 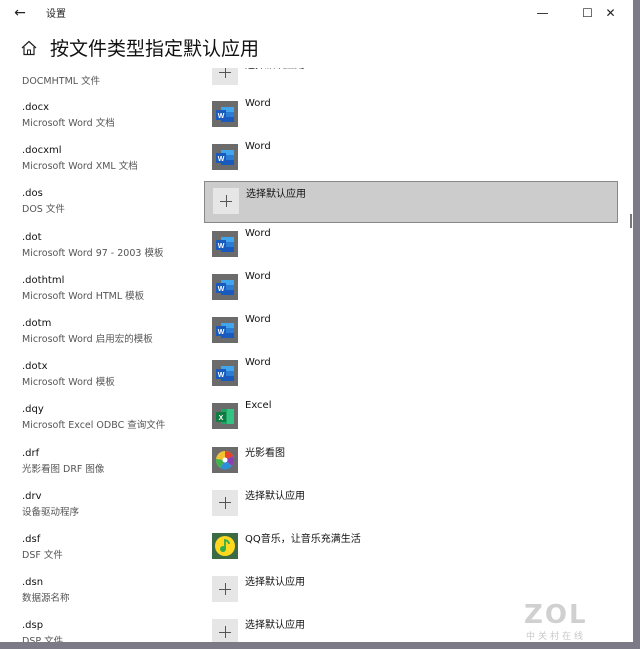 What do you see at coordinates (32, 237) in the screenshot?
I see `file-extension: .dot` at bounding box center [32, 237].